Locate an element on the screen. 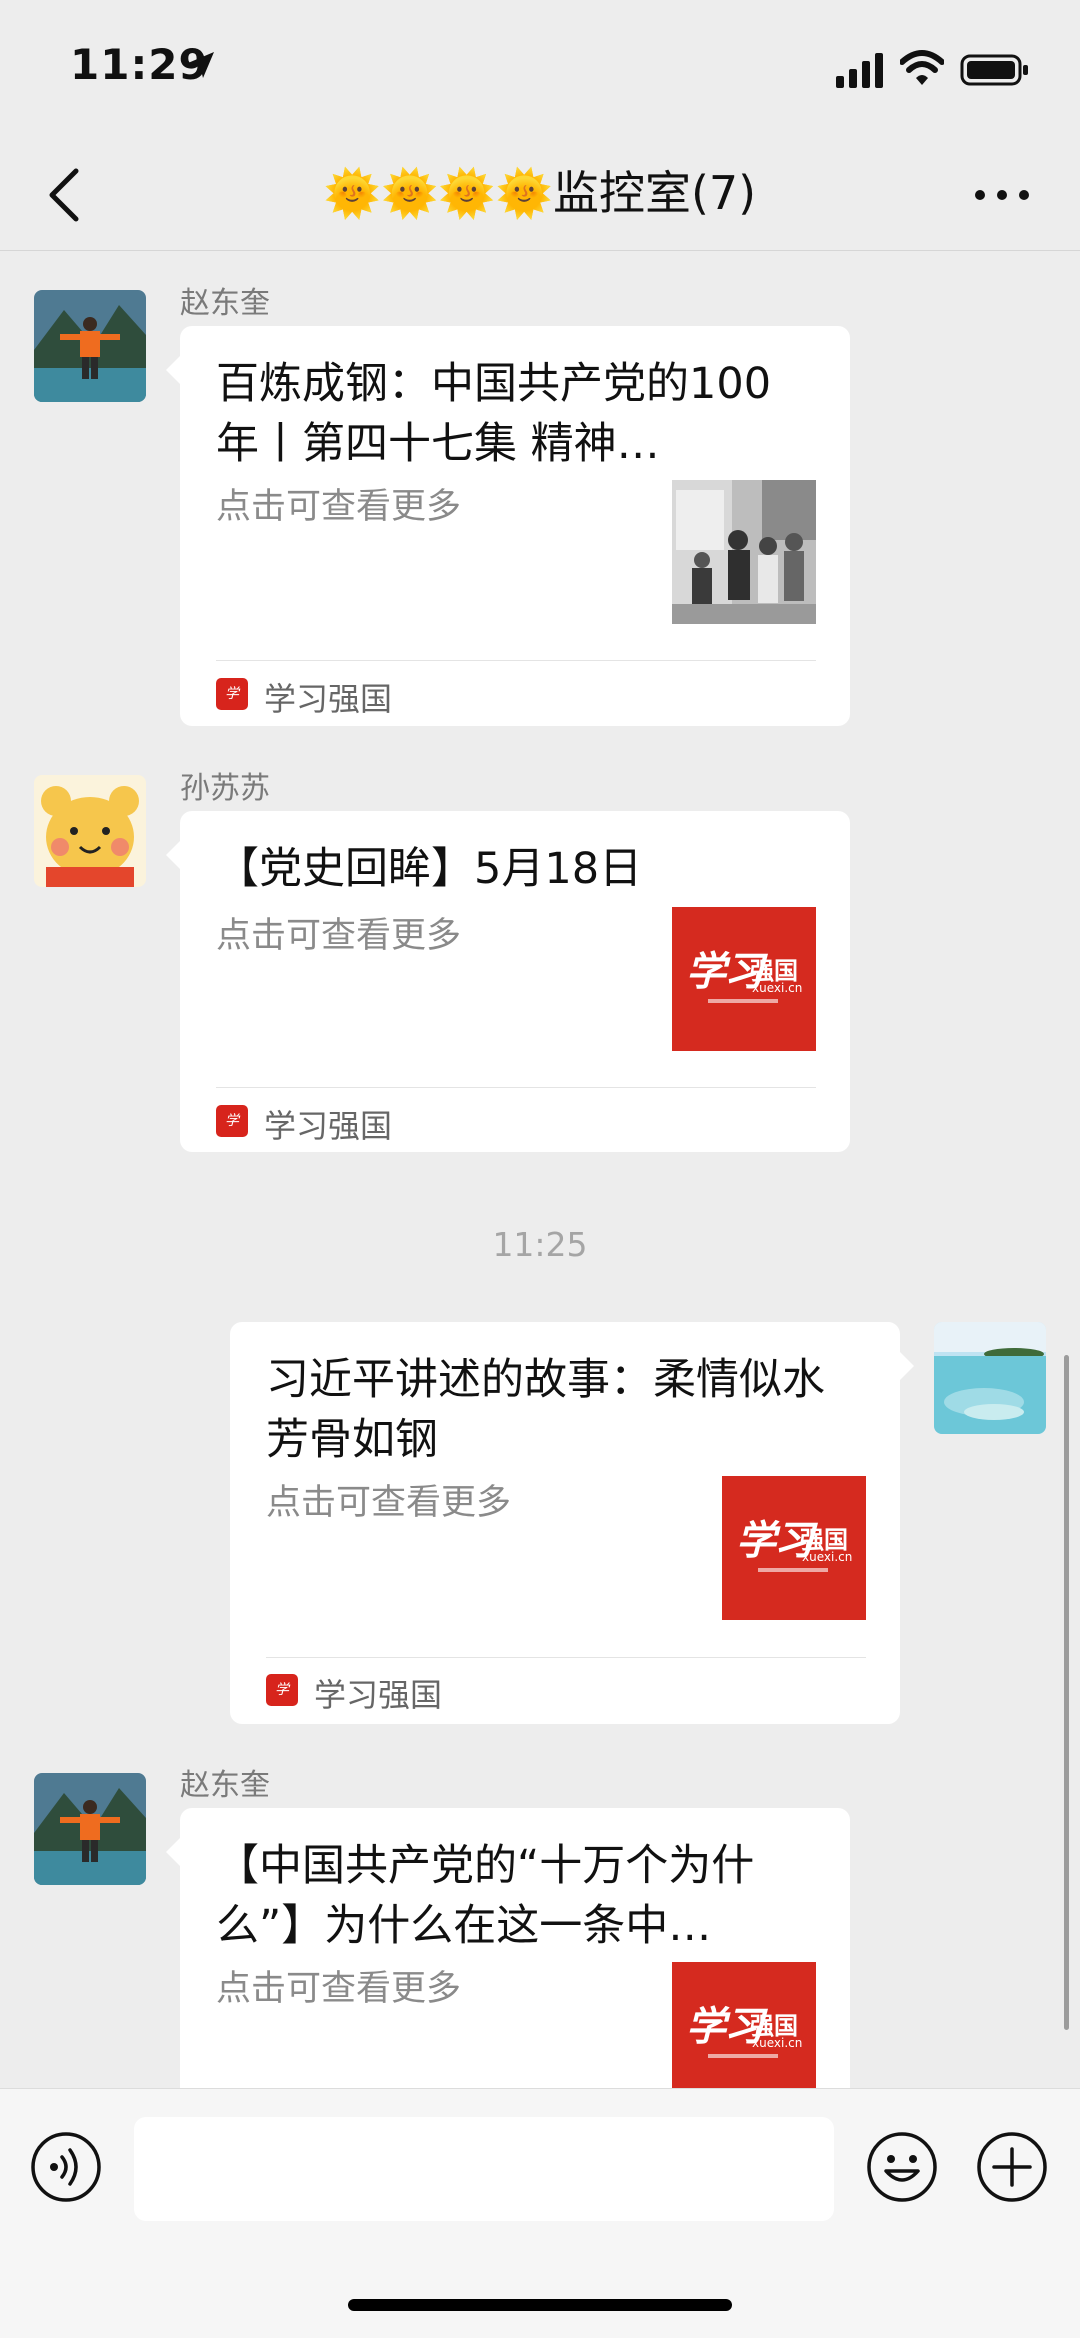 The width and height of the screenshot is (1080, 2338). article-card: 百炼成钢：中国共产党的100年丨第四十七集 精神… 点击可查看更多 学 学习强国 is located at coordinates (508, 526).